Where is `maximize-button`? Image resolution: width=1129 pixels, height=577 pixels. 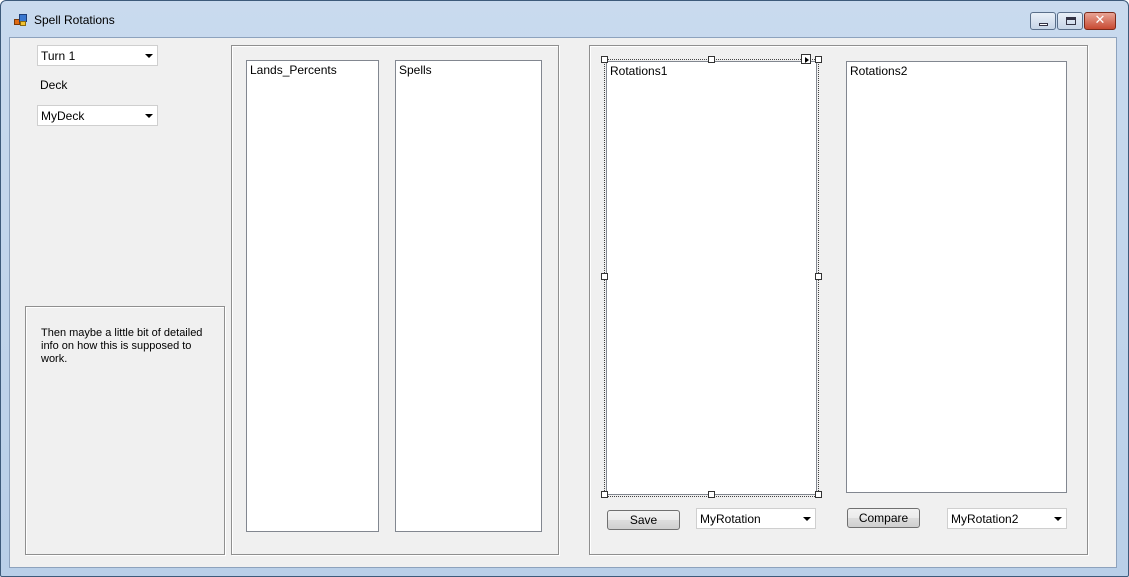
maximize-button is located at coordinates (1070, 21).